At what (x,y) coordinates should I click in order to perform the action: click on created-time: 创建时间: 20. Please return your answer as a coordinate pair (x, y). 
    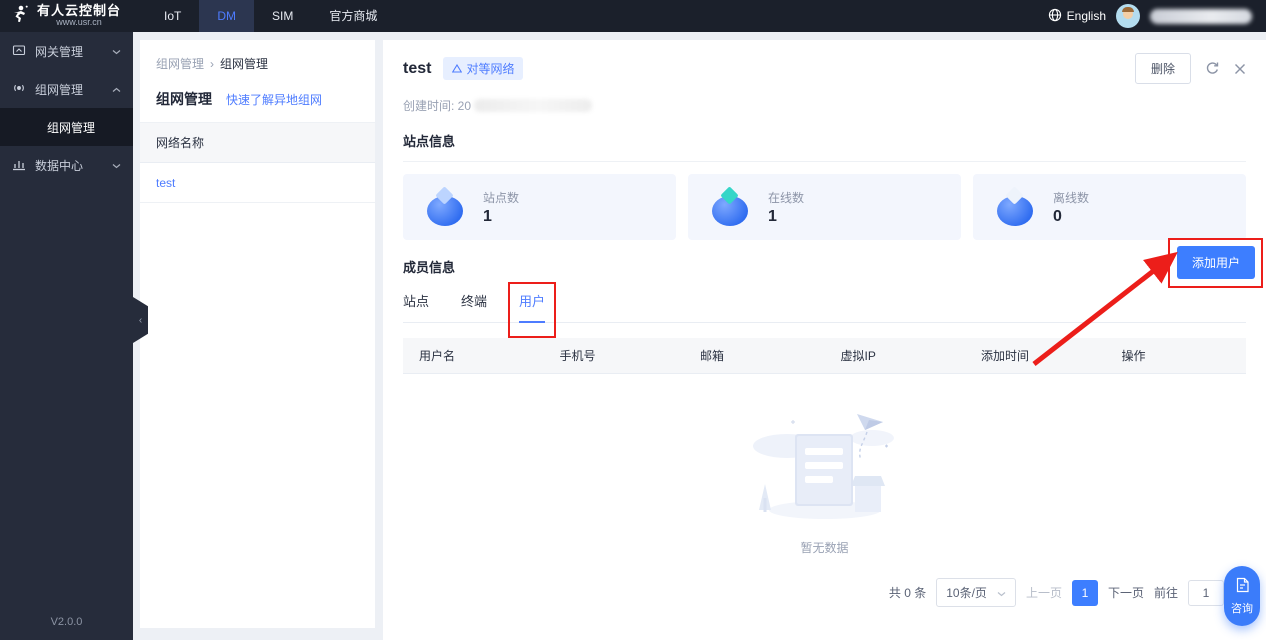
    Looking at the image, I should click on (824, 105).